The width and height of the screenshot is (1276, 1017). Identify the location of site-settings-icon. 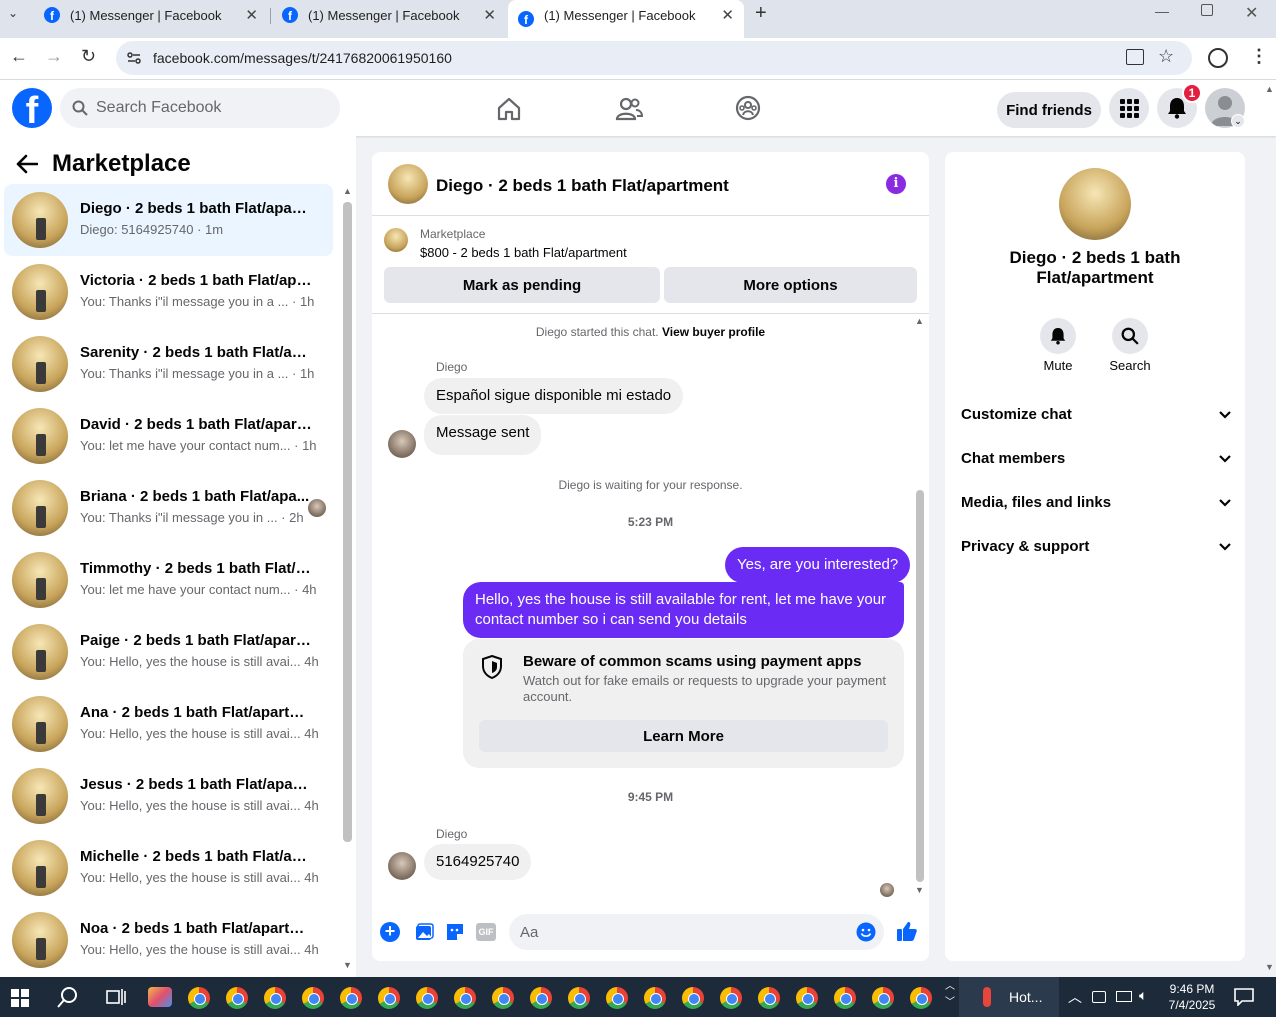
(134, 58).